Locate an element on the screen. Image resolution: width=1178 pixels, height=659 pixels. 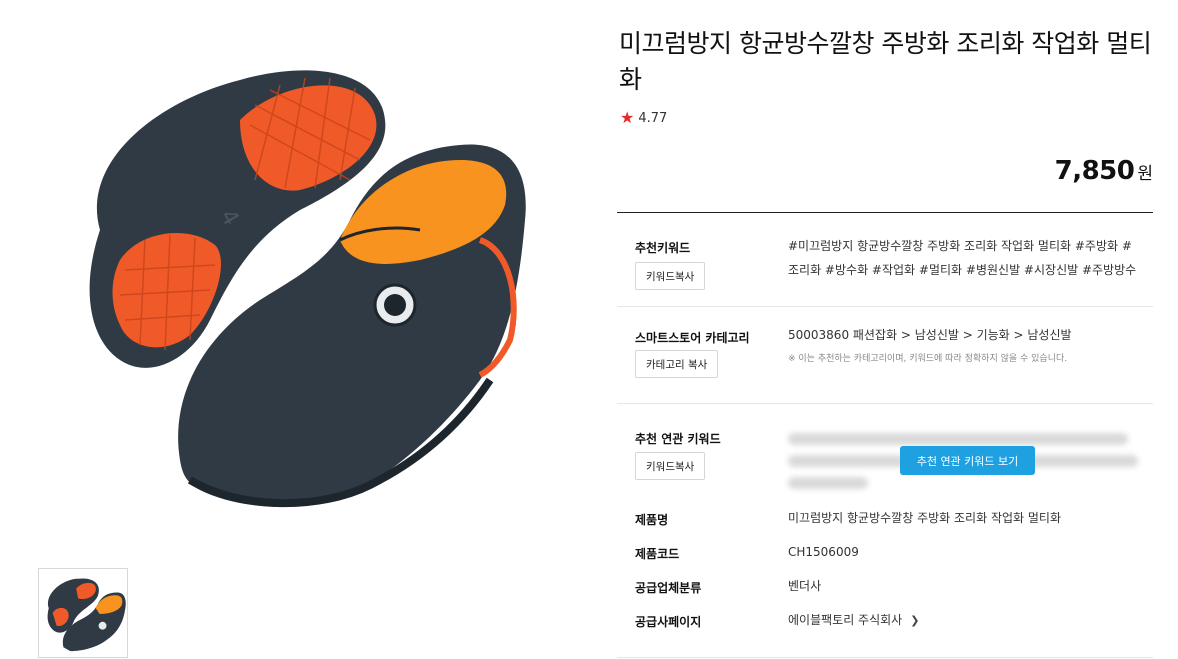
product-rating: ★ 4.77 is located at coordinates (643, 118).